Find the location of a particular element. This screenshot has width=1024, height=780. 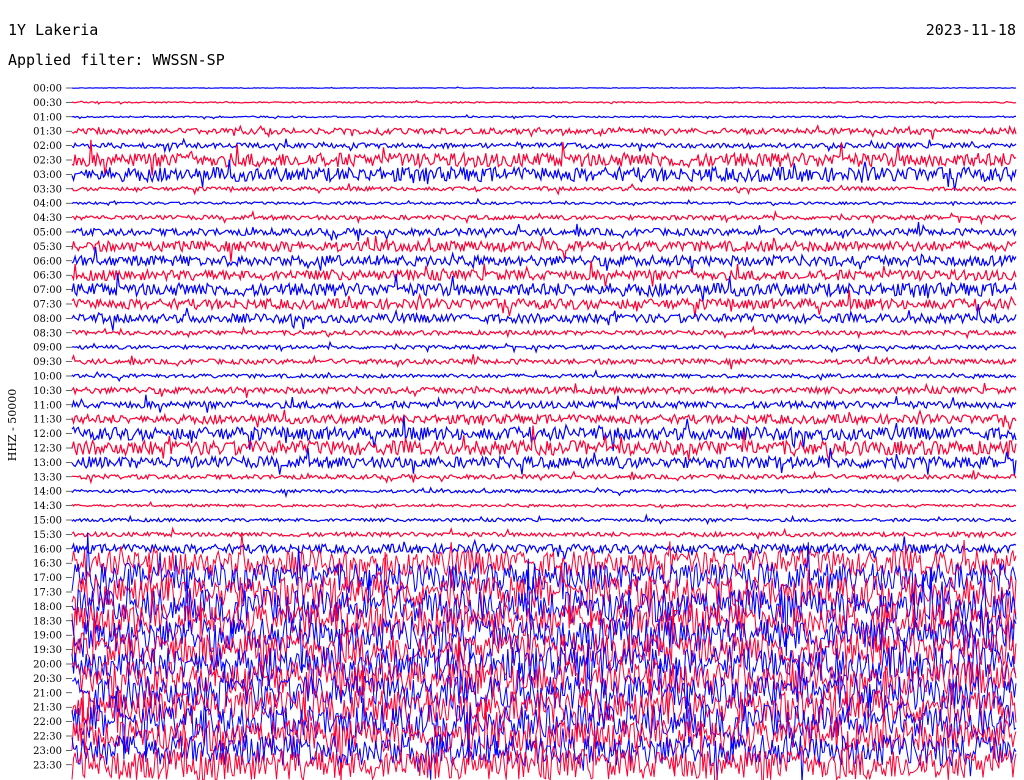

time-tick-label: 19:00 is located at coordinates (47, 636).